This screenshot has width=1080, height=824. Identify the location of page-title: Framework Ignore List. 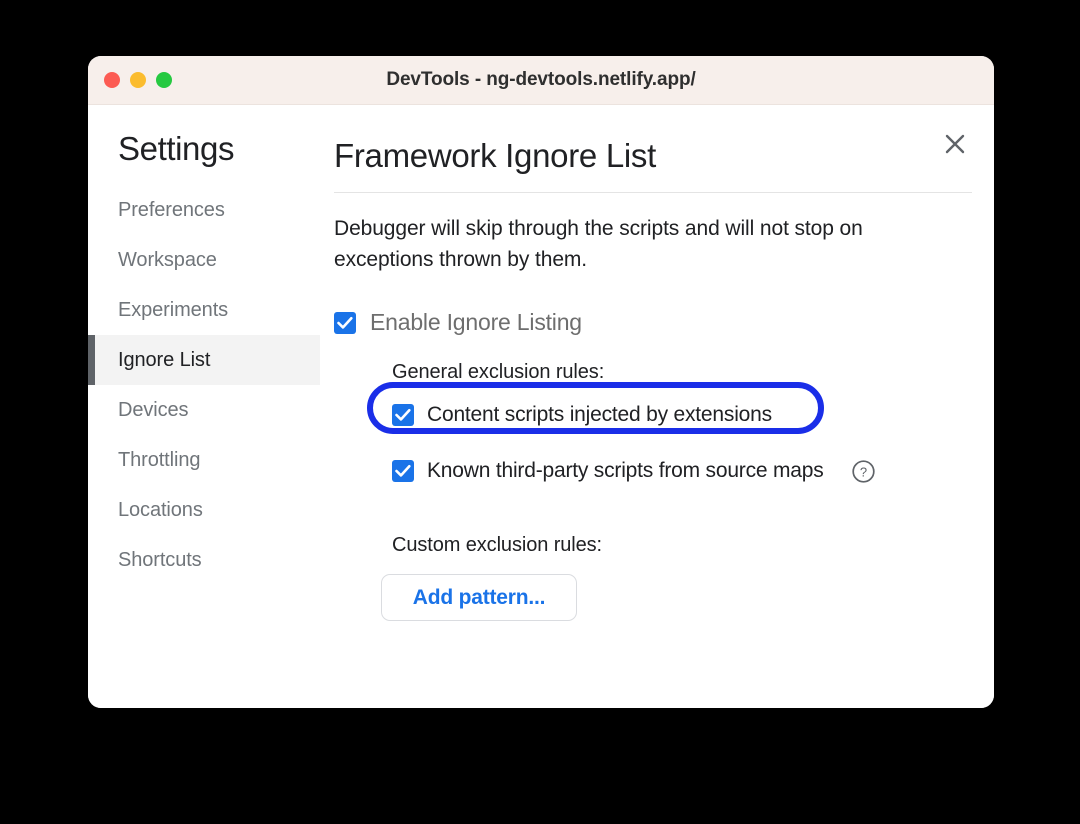
(495, 155).